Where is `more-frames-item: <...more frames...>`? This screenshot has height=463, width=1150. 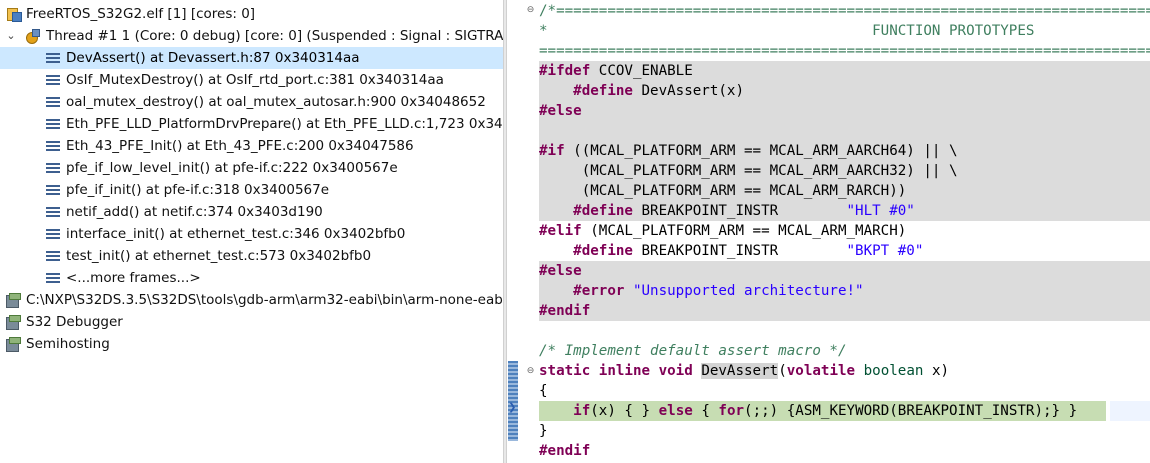
more-frames-item: <...more frames...> is located at coordinates (251, 278).